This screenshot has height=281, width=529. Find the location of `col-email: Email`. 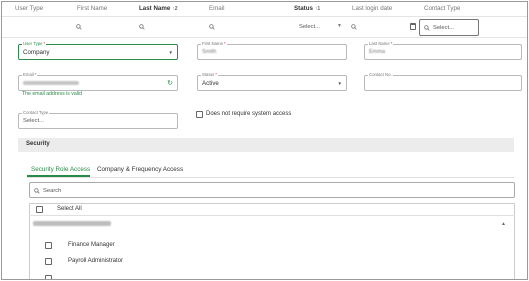

col-email: Email is located at coordinates (216, 8).